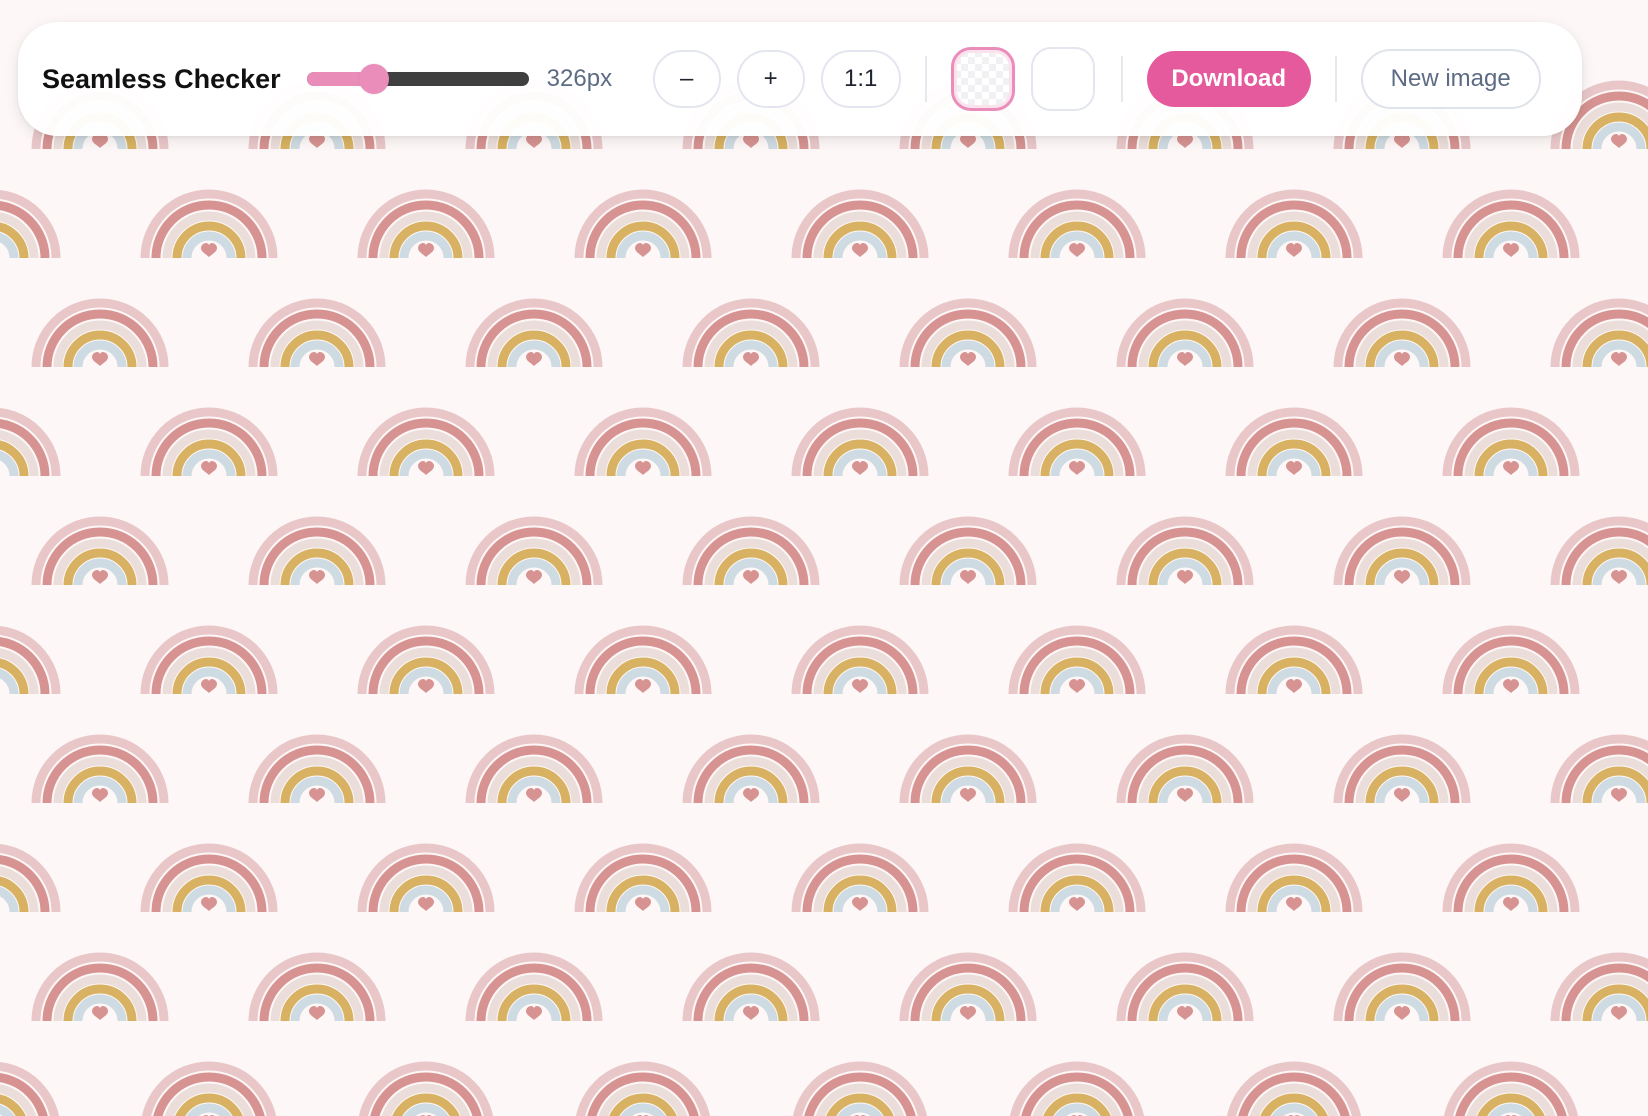  What do you see at coordinates (579, 78) in the screenshot?
I see `tile-size-readout: 326px` at bounding box center [579, 78].